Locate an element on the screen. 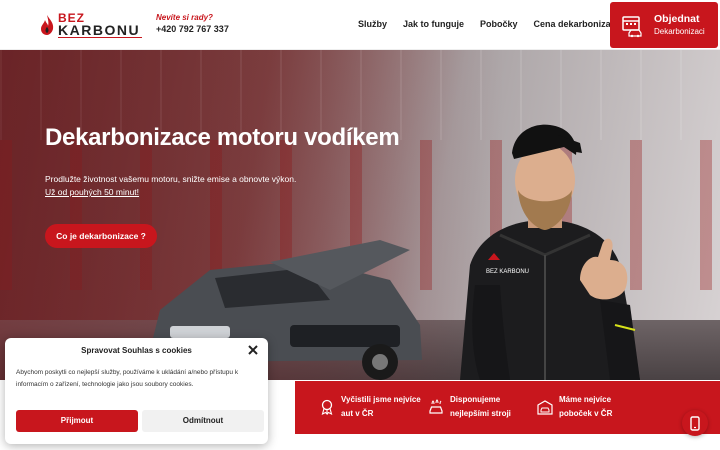 This screenshot has height=450, width=720. garage-icon is located at coordinates (545, 407).